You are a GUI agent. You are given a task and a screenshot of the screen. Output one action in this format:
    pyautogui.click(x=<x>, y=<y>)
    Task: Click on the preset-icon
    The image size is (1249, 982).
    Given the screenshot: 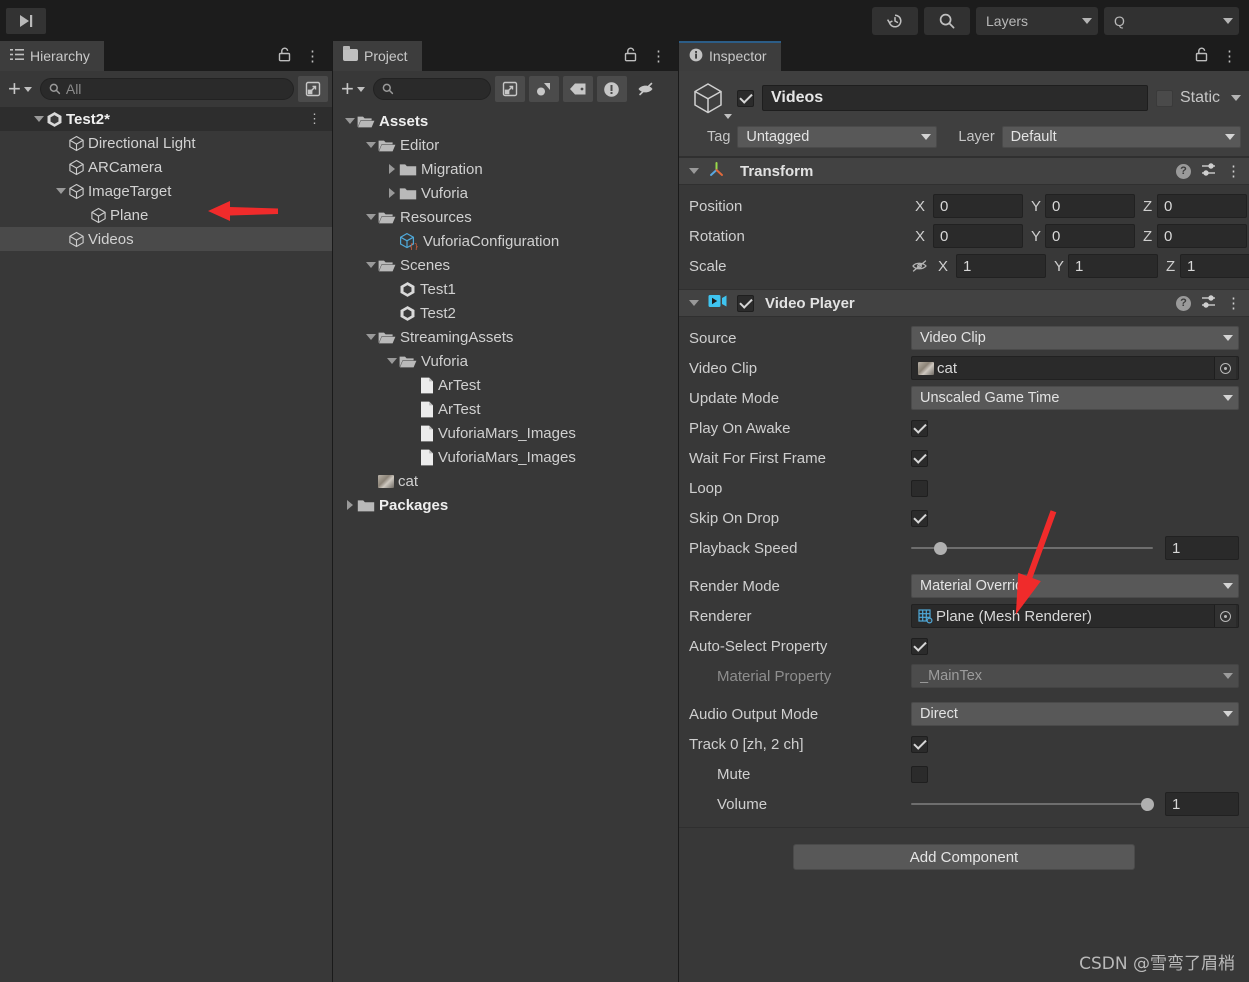 What is the action you would take?
    pyautogui.click(x=1208, y=171)
    